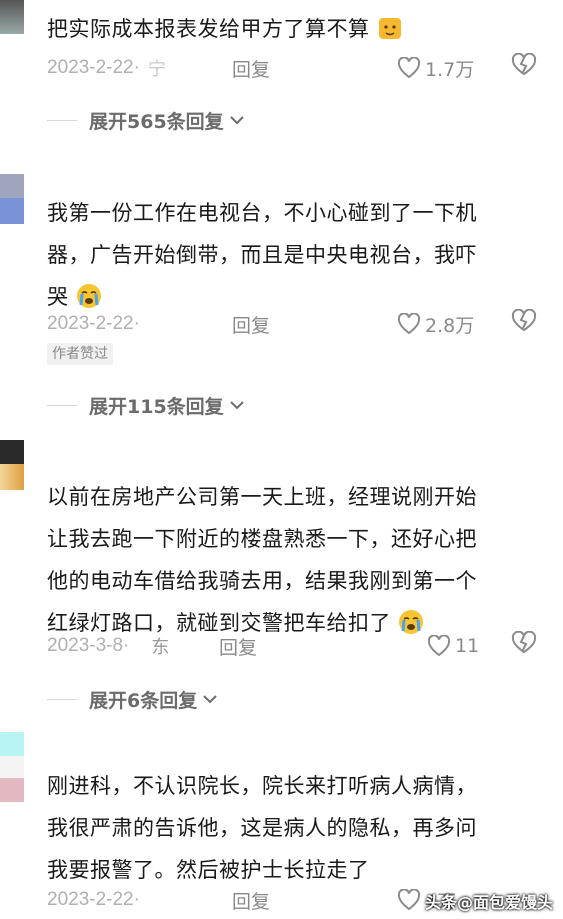  What do you see at coordinates (287, 29) in the screenshot?
I see `comment-text: 把实际成本报表发给甲方了算不算` at bounding box center [287, 29].